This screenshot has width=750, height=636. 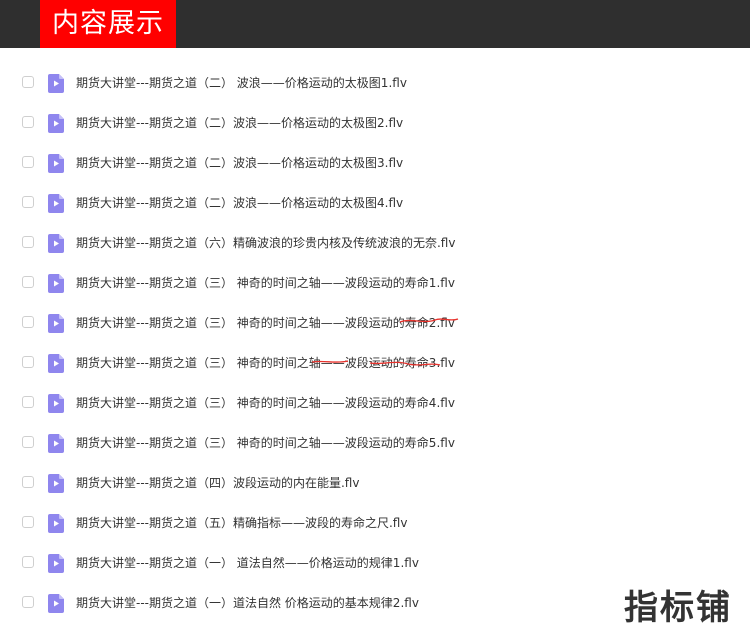 I want to click on list-item: 期货大讲堂---期货之道（五）精确指标——波段的寿命之尺.flv, so click(x=375, y=523).